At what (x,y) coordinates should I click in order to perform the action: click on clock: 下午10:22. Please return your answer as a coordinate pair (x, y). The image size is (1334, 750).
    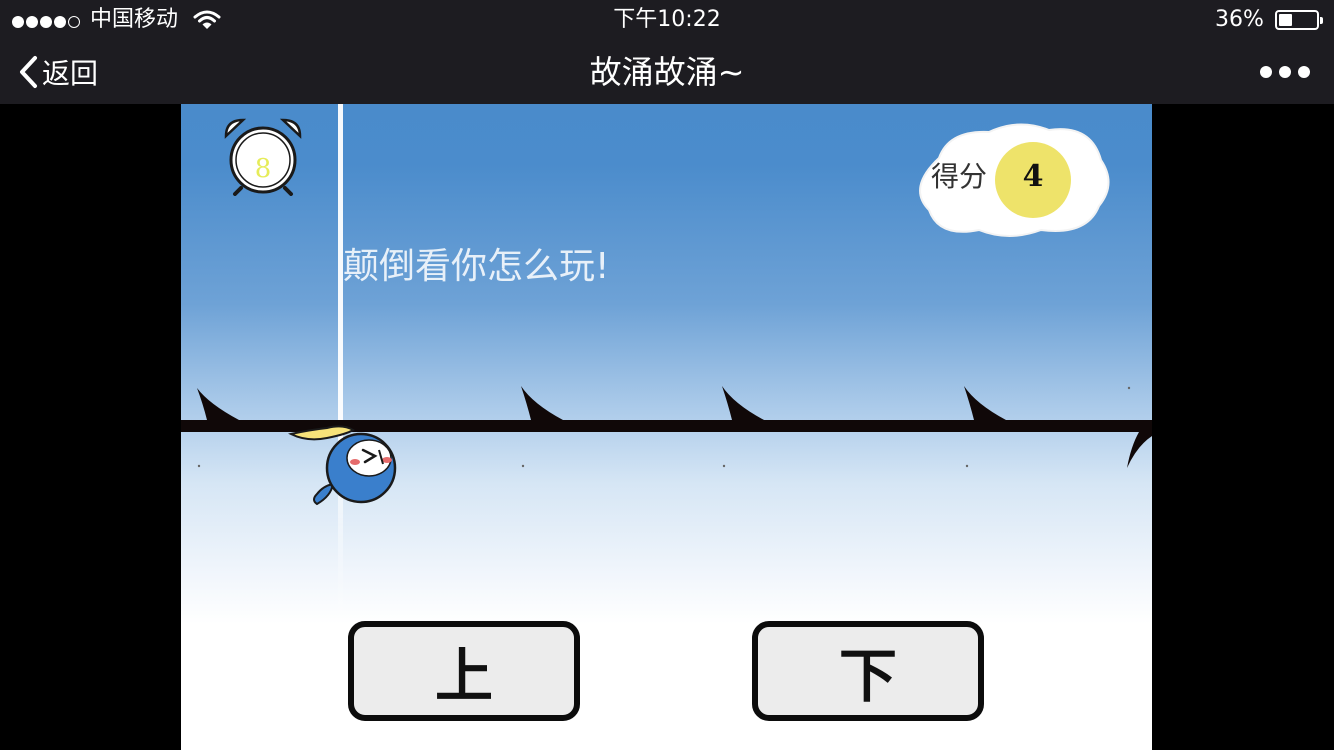
    Looking at the image, I should click on (667, 19).